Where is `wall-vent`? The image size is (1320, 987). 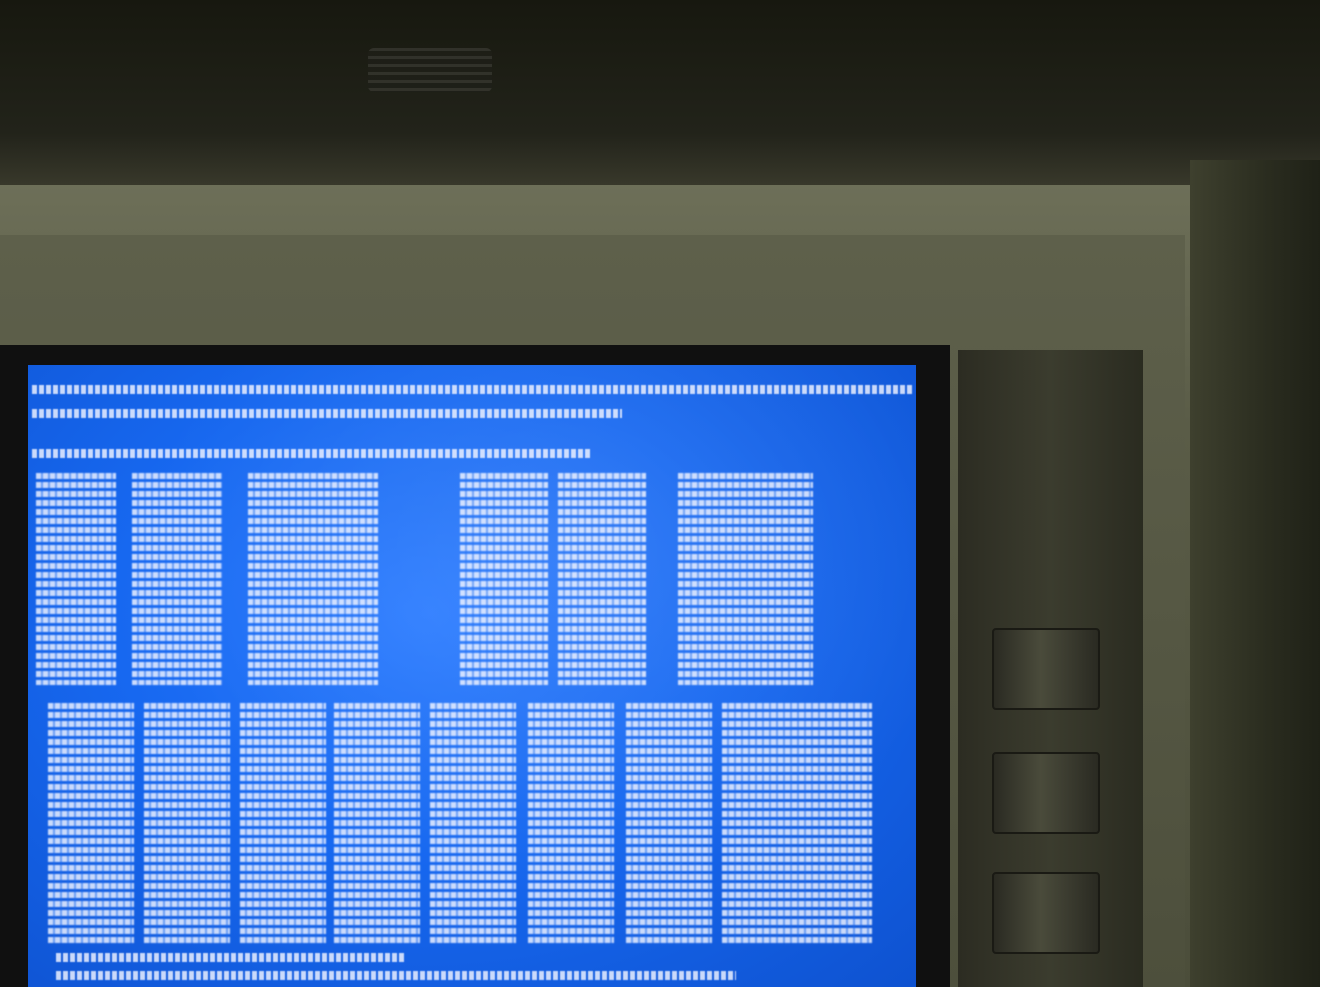
wall-vent is located at coordinates (430, 70).